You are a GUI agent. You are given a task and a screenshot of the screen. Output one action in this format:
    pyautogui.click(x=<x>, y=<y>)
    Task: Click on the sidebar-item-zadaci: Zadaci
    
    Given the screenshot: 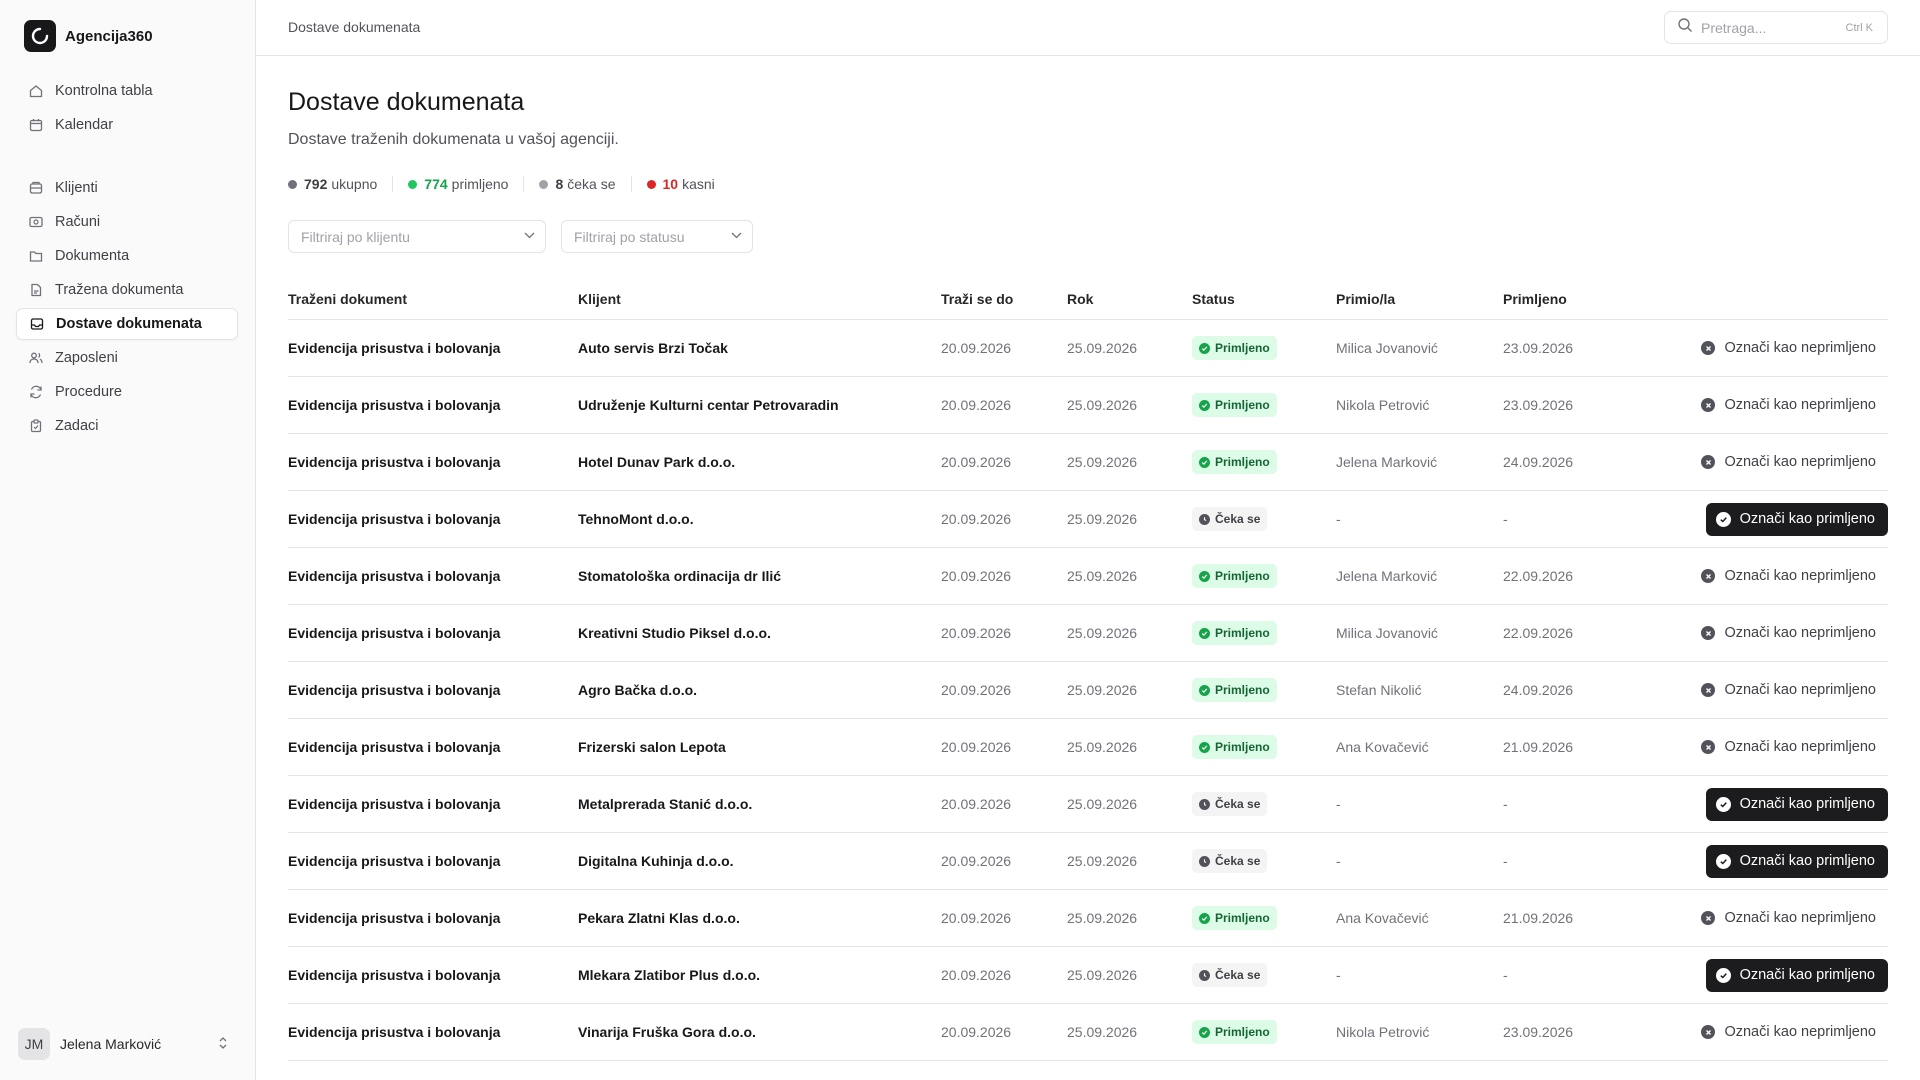 What is the action you would take?
    pyautogui.click(x=127, y=426)
    